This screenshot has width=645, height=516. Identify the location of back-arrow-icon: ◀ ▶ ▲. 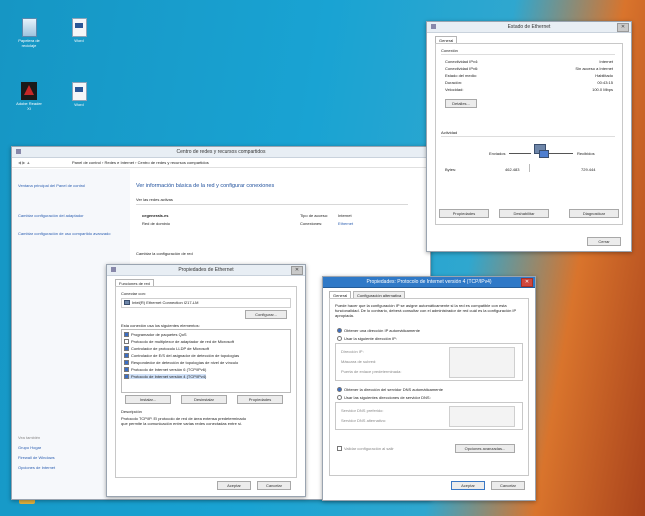
(24, 162).